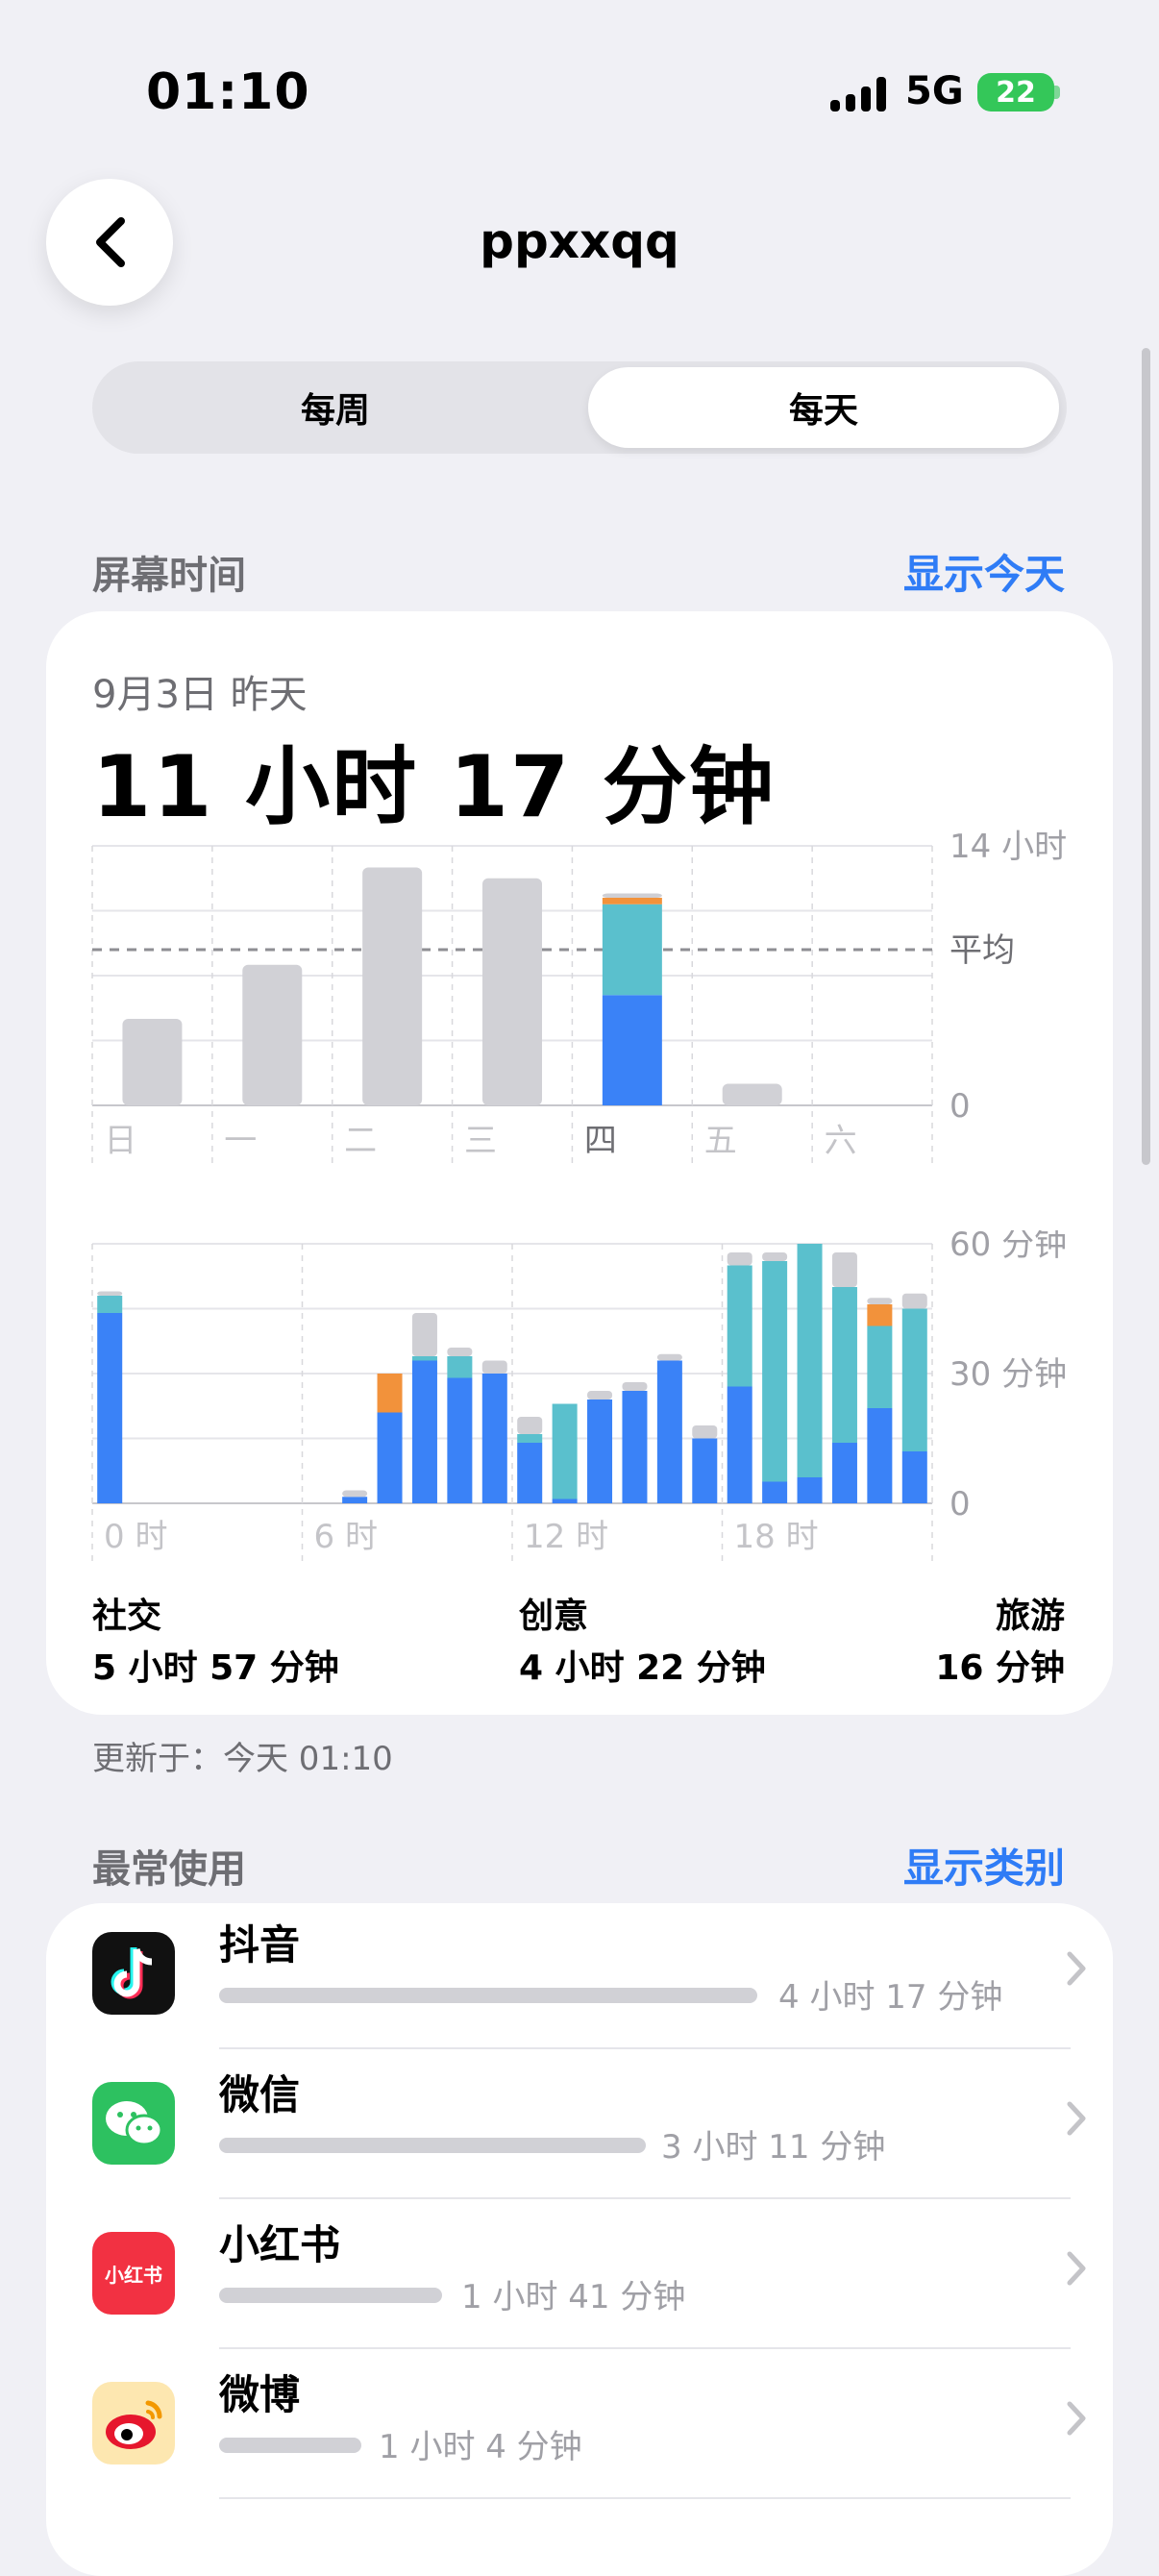 The height and width of the screenshot is (2576, 1159). I want to click on date-label: 9月3日 昨天, so click(200, 695).